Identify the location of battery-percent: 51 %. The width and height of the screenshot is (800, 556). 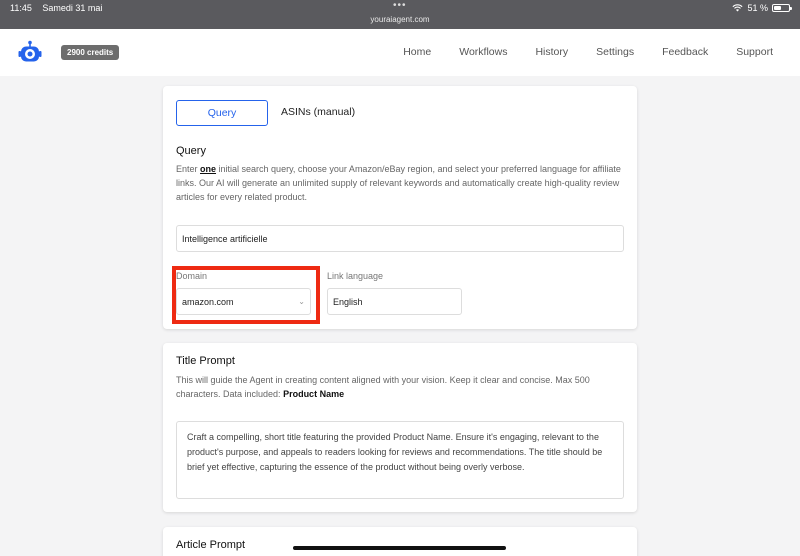
(757, 8).